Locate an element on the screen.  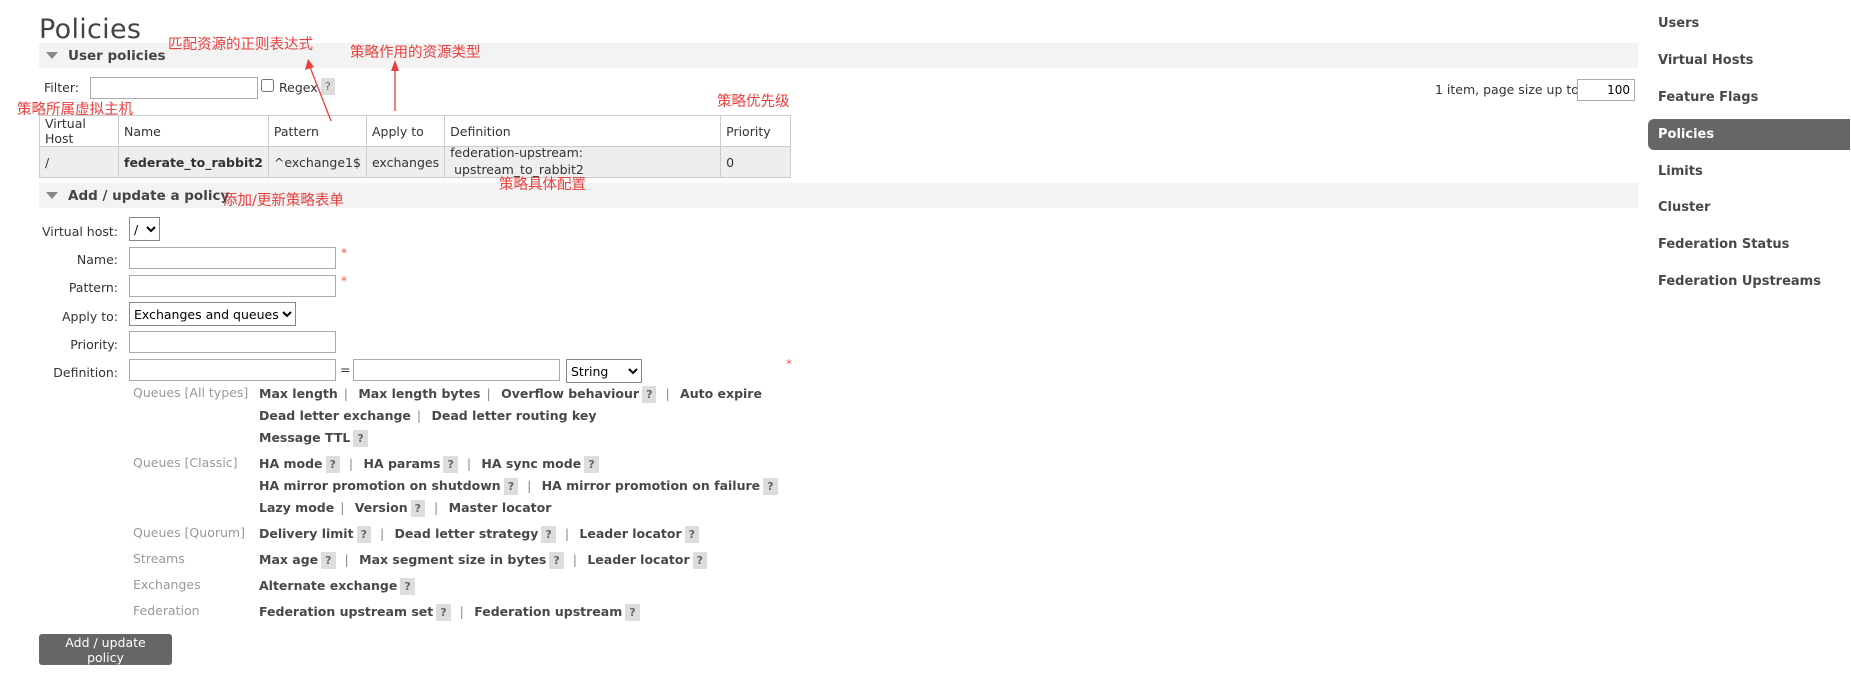
opt-max-segment-size: Max segment size in bytes is located at coordinates (452, 559).